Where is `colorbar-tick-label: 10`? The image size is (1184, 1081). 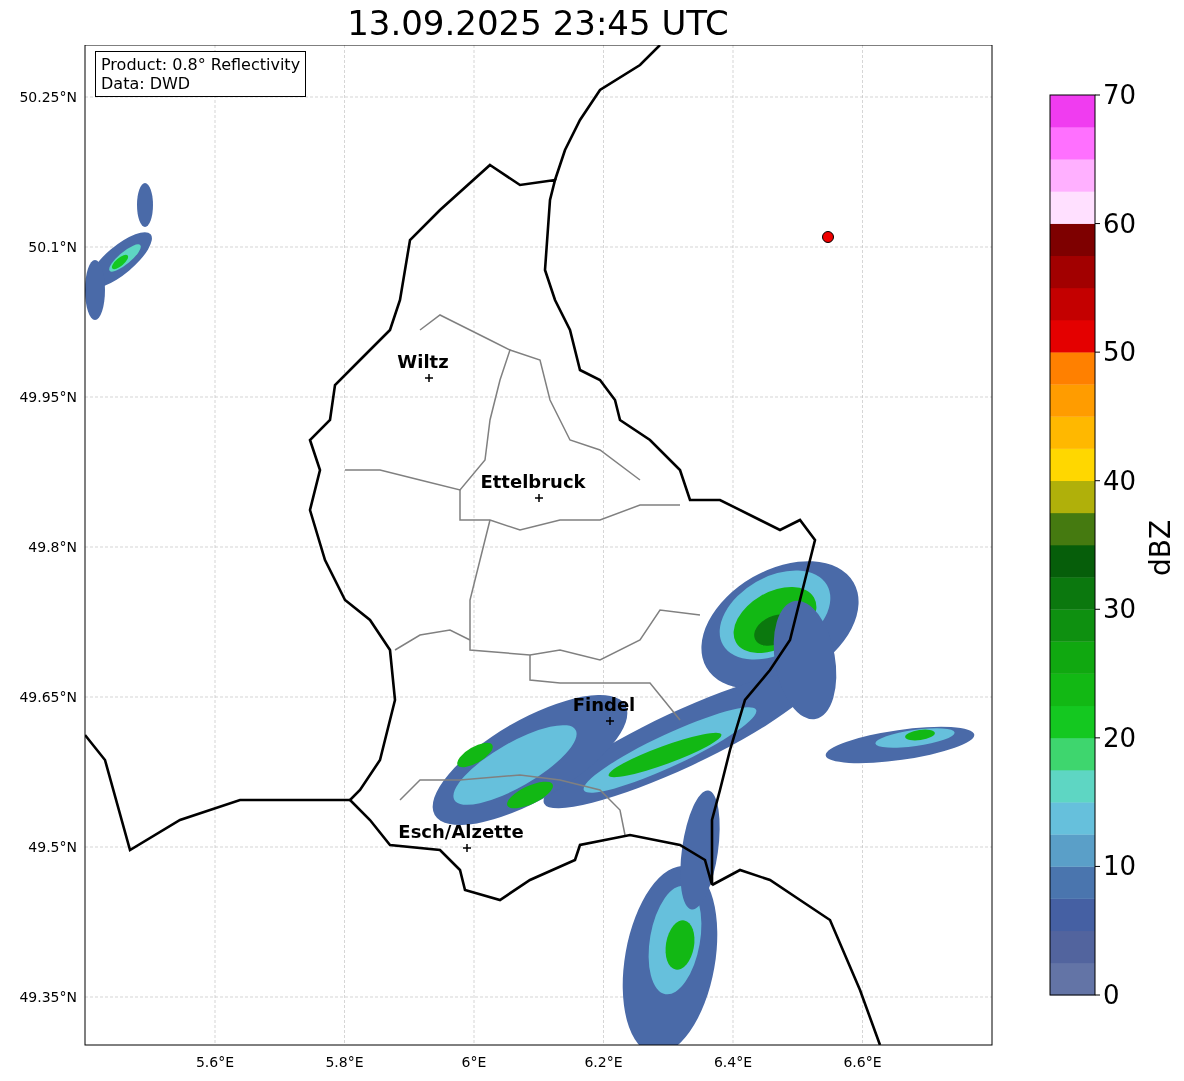
colorbar-tick-label: 10 is located at coordinates (1120, 866).